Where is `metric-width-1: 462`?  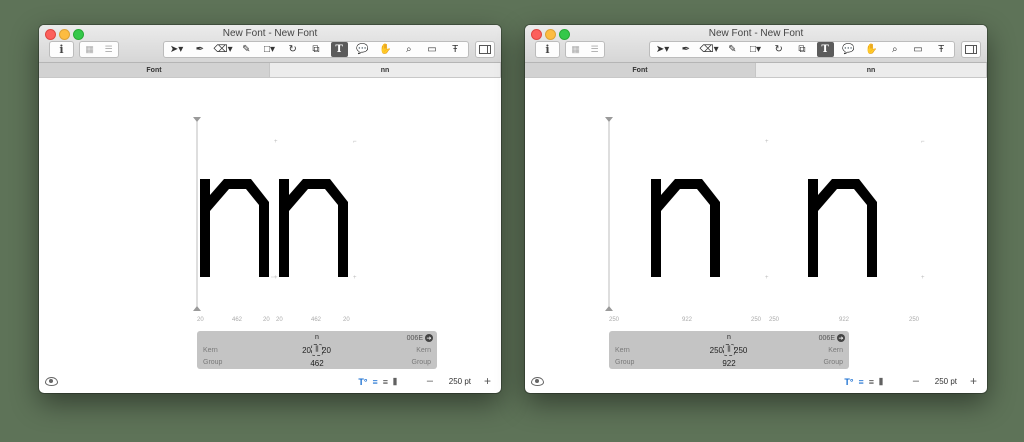
metric-width-1: 462 is located at coordinates (237, 320).